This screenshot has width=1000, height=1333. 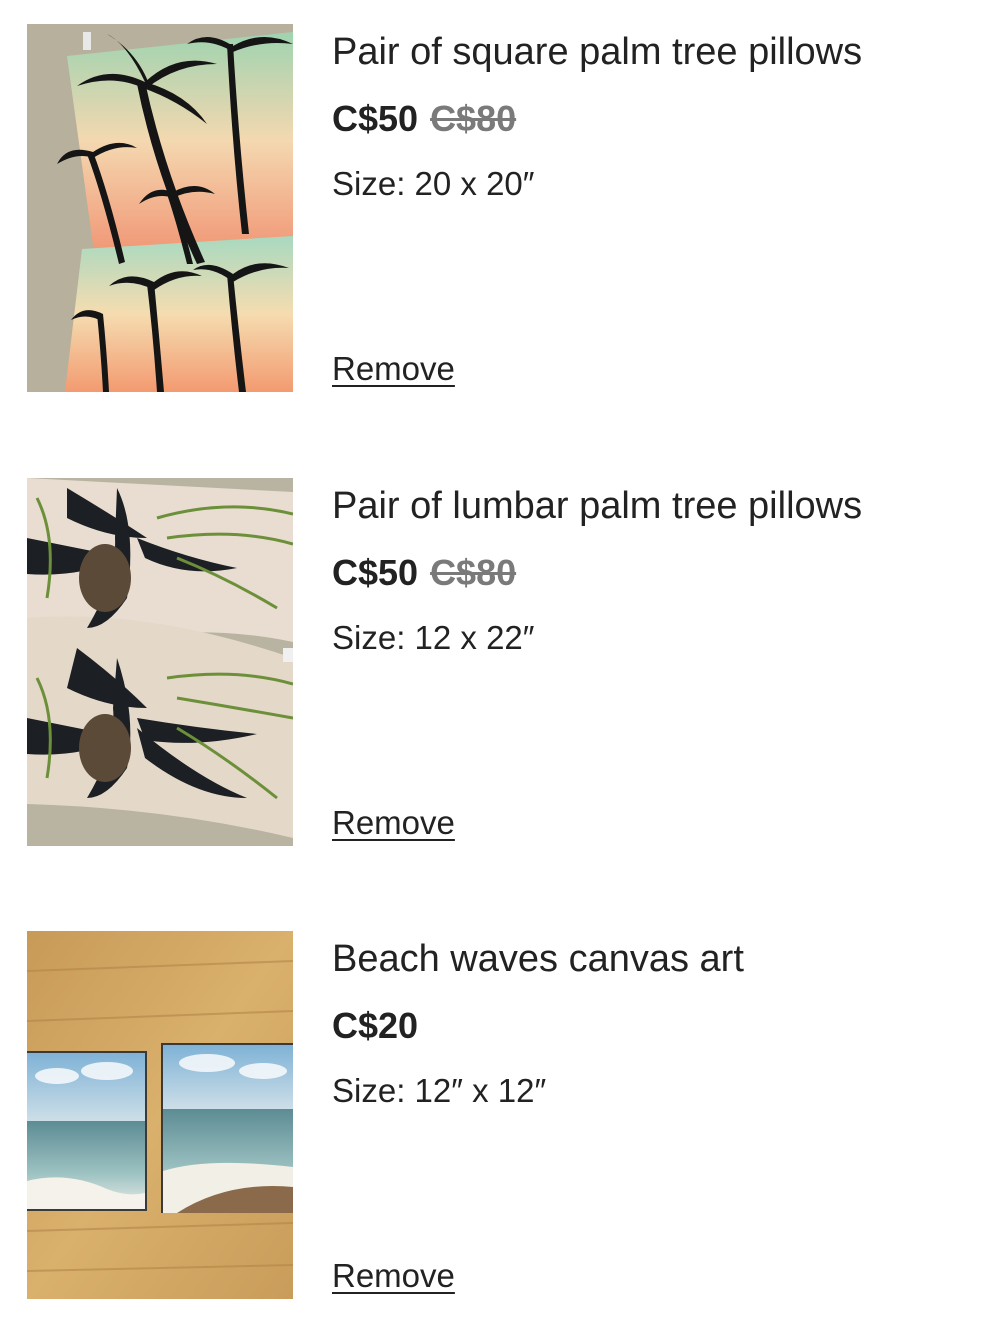 What do you see at coordinates (433, 637) in the screenshot?
I see `item-size: Size: 12 x 22″` at bounding box center [433, 637].